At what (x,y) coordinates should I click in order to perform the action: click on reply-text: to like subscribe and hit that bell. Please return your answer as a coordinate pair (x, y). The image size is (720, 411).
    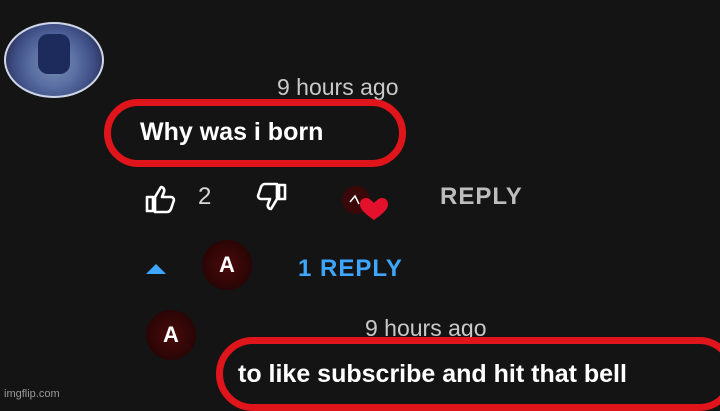
    Looking at the image, I should click on (432, 374).